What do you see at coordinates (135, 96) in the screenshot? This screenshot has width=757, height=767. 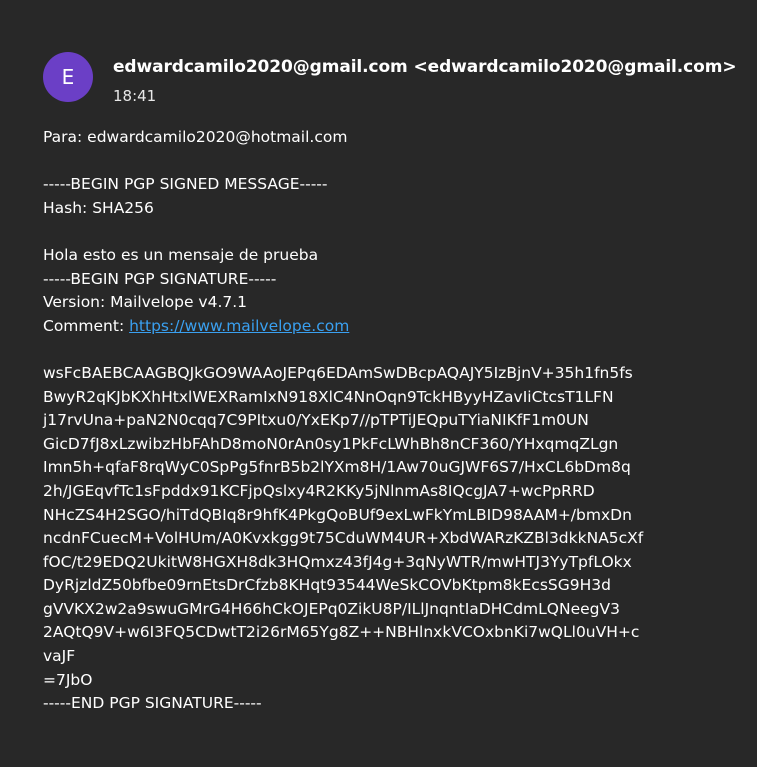 I see `message-time: 18:41` at bounding box center [135, 96].